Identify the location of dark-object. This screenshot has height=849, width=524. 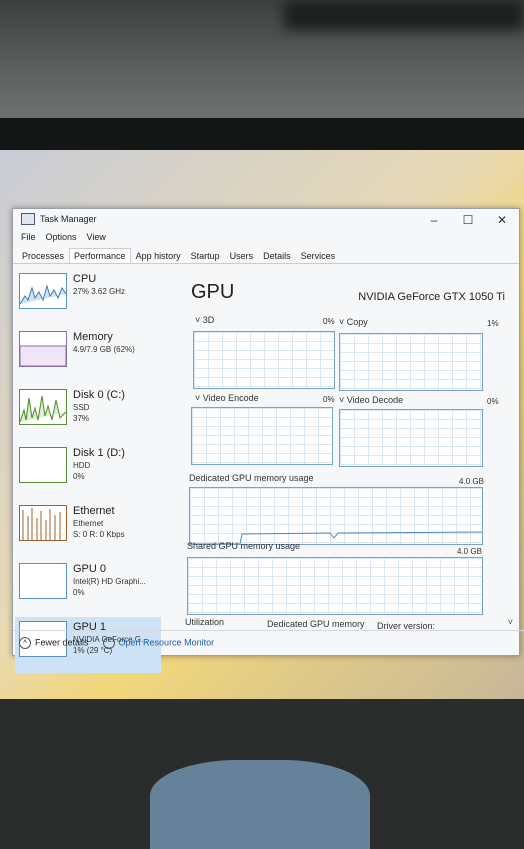
(404, 15).